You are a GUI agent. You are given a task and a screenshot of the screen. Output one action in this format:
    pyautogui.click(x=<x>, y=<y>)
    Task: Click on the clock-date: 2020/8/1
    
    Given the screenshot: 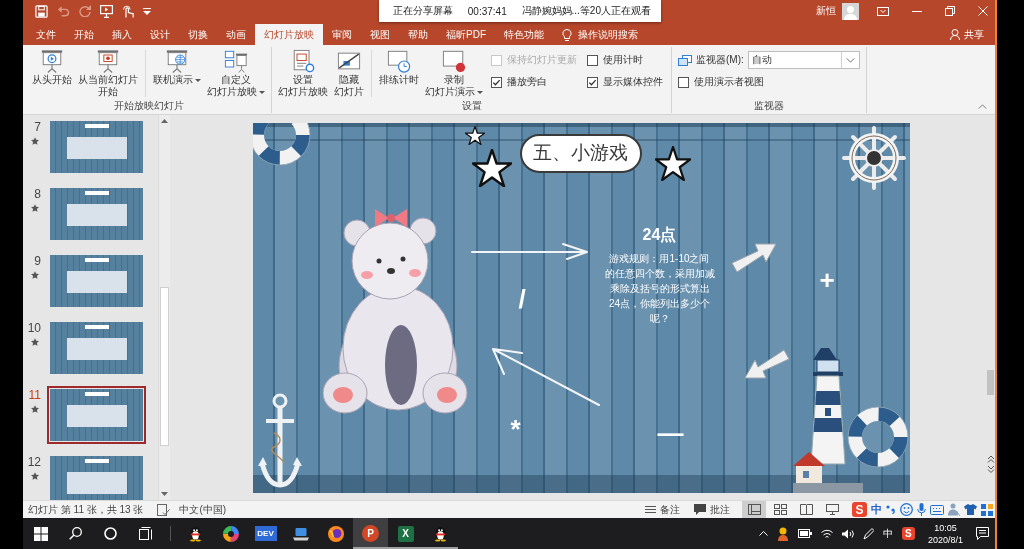 What is the action you would take?
    pyautogui.click(x=945, y=539)
    